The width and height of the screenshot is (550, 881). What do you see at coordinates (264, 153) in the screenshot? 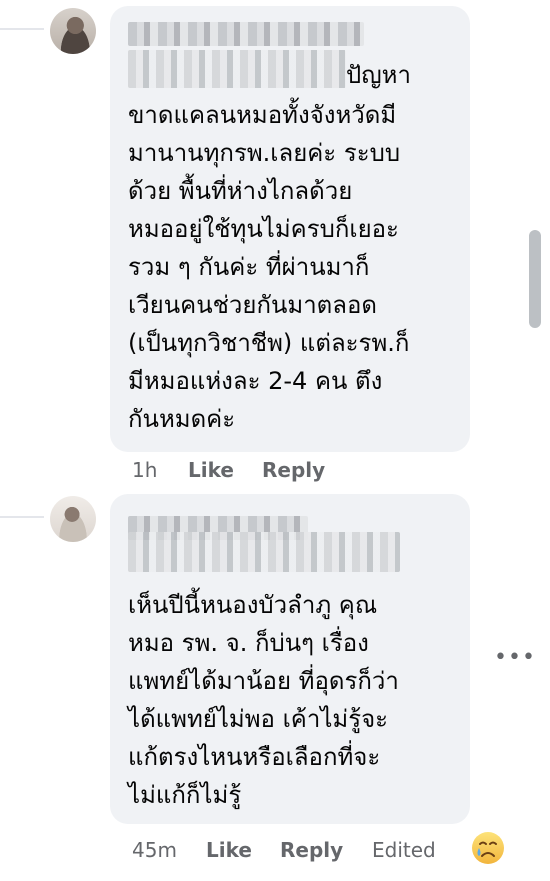
I see `comment-text-line: มานานทุกรพ.เลยค่ะ ระบบ` at bounding box center [264, 153].